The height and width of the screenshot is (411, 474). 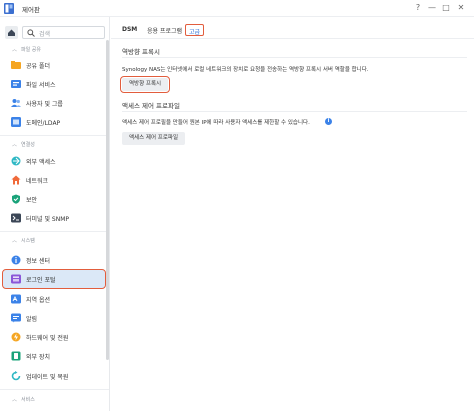 I want to click on notification-icon, so click(x=16, y=318).